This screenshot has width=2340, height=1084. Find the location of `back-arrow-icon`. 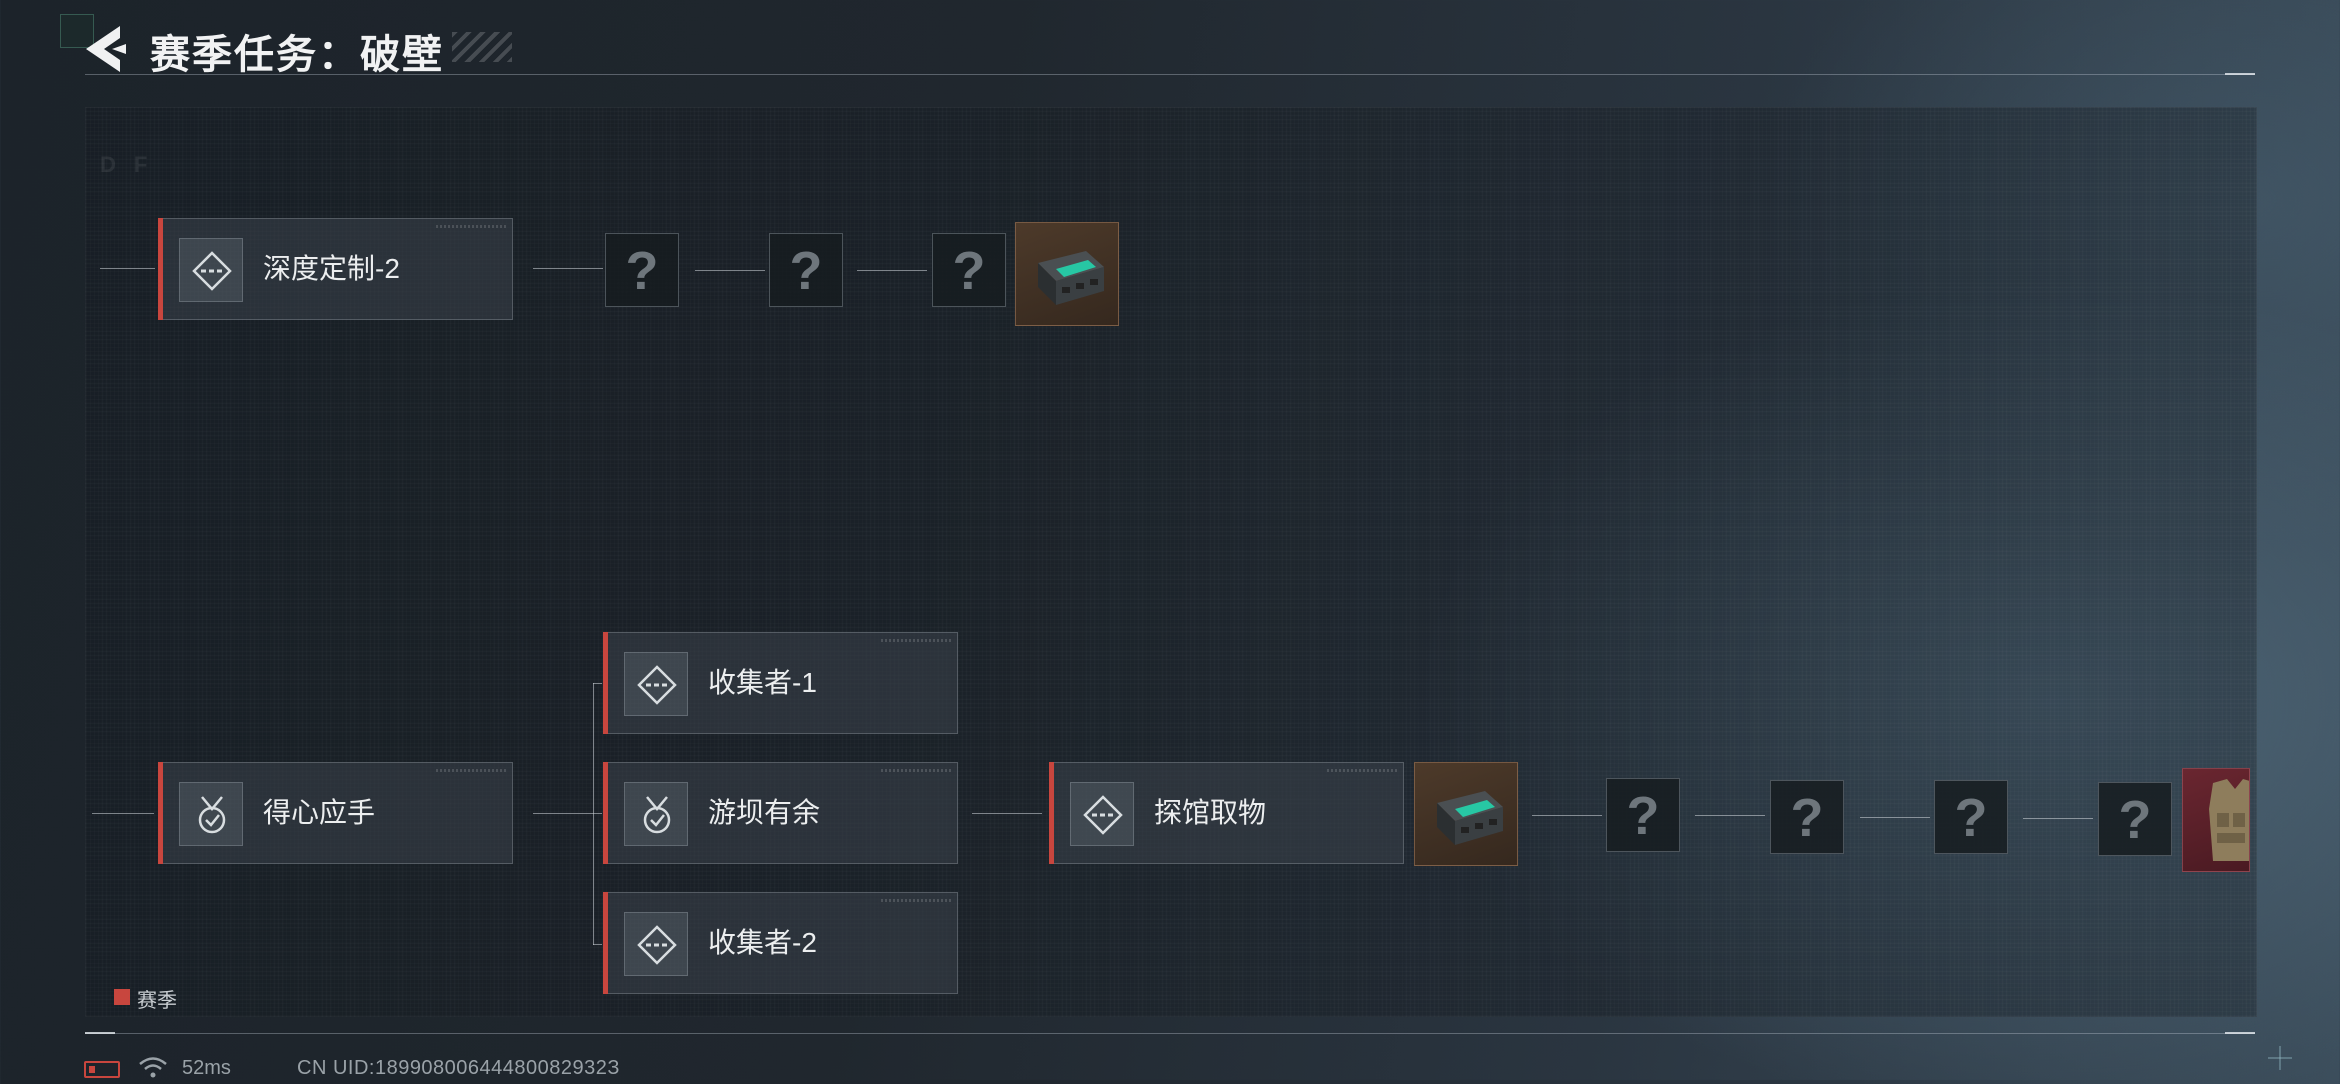

back-arrow-icon is located at coordinates (106, 49).